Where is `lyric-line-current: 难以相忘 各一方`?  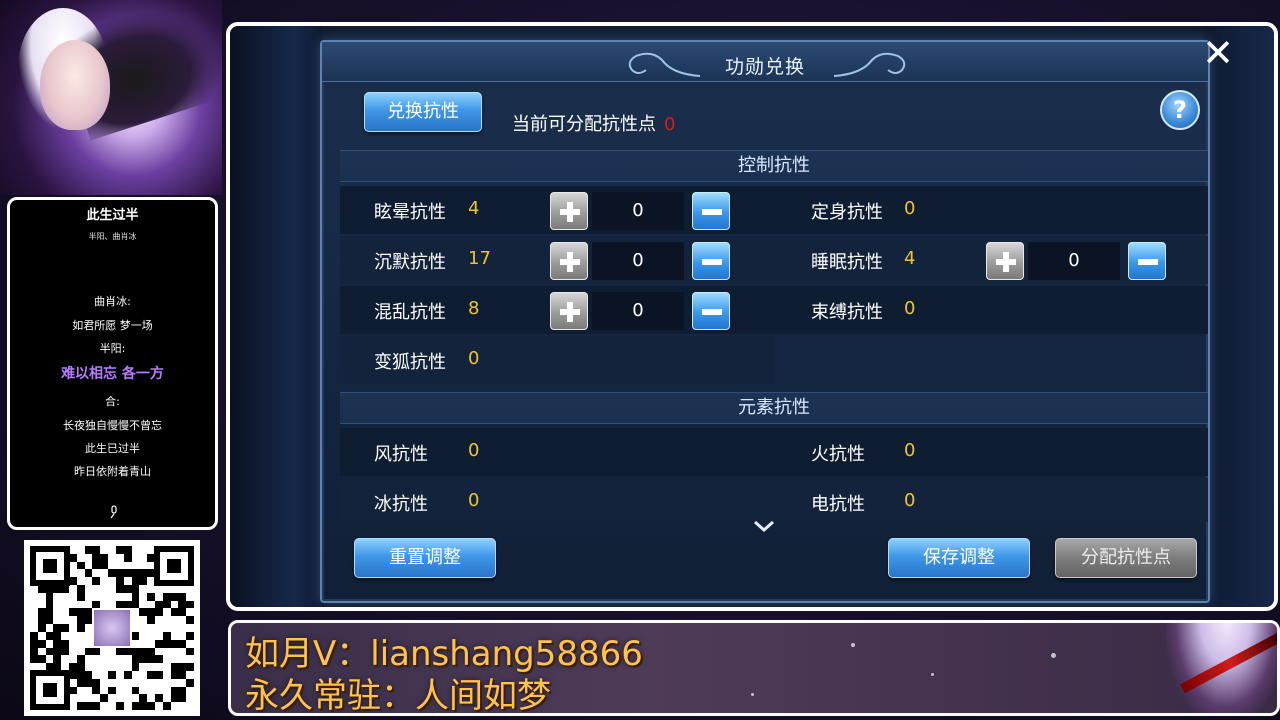
lyric-line-current: 难以相忘 各一方 is located at coordinates (112, 374).